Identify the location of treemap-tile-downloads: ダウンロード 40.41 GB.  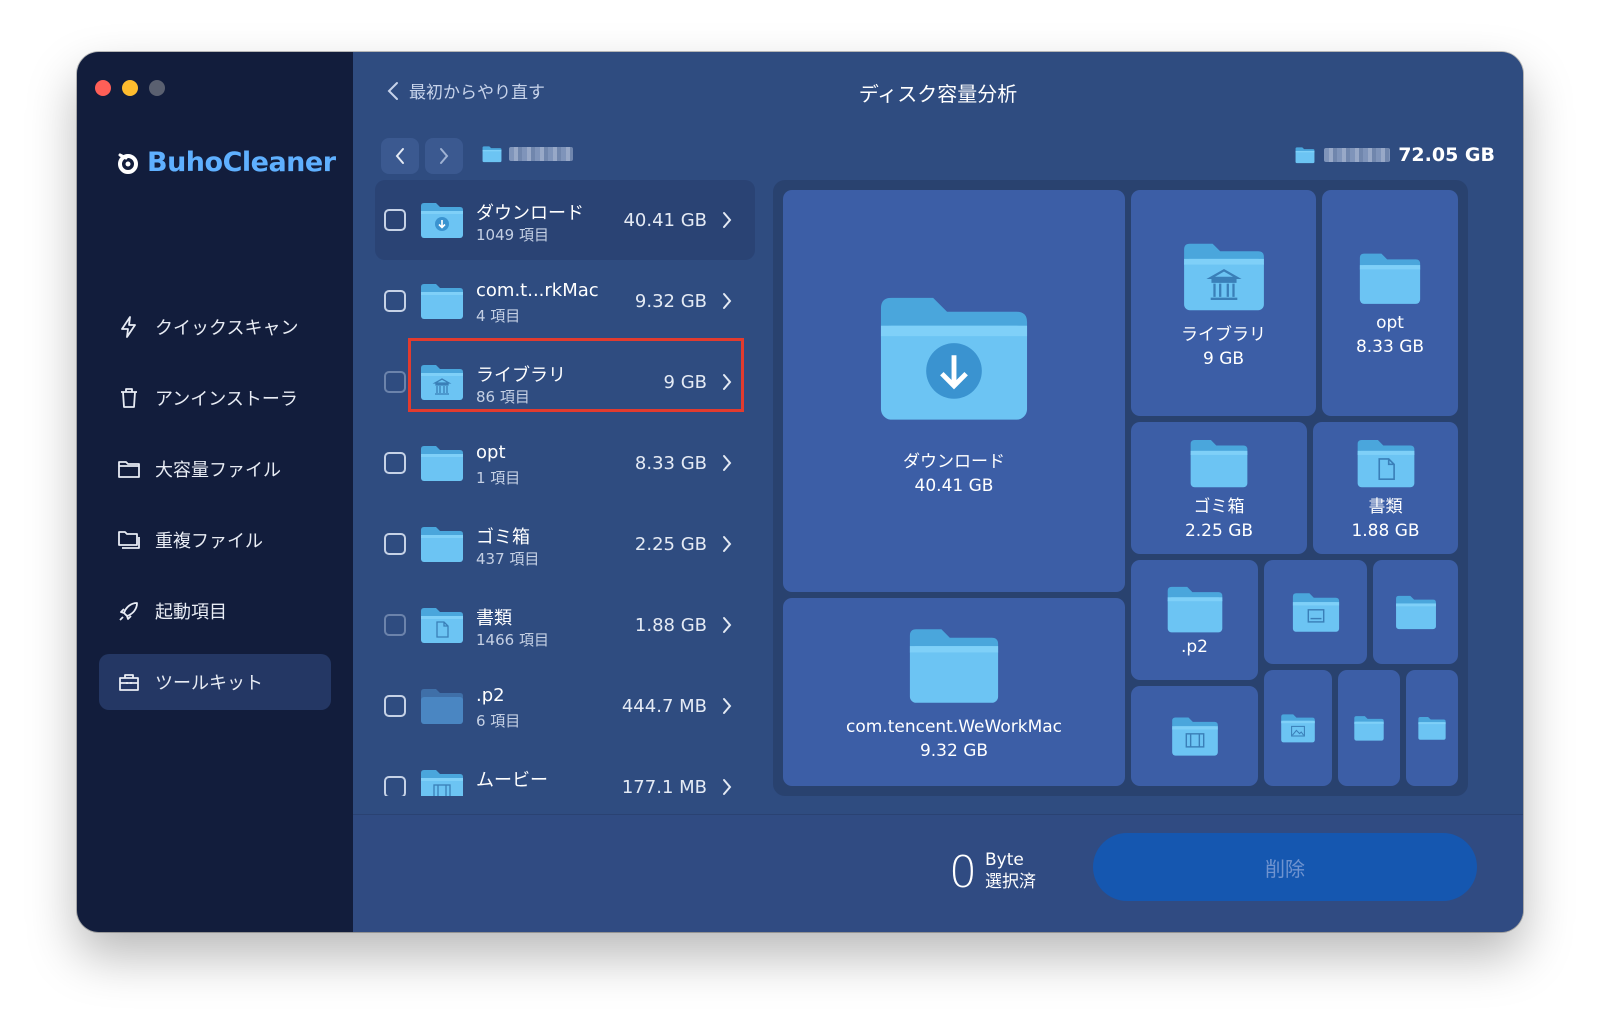
(954, 391).